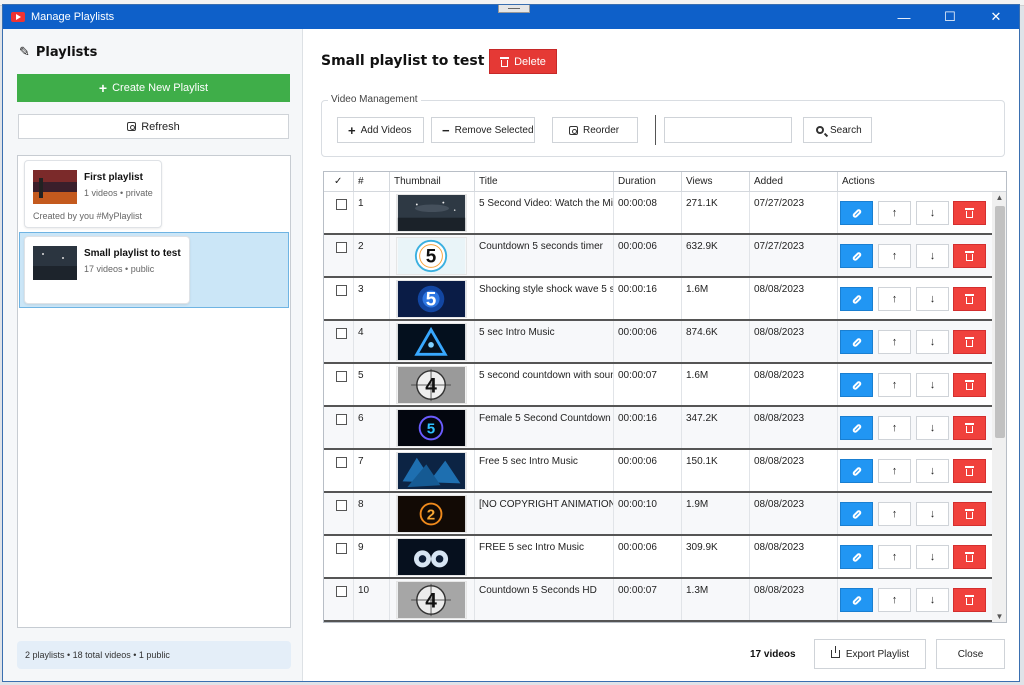 The width and height of the screenshot is (1024, 685). What do you see at coordinates (24, 52) in the screenshot?
I see `edit-note-icon: ✎` at bounding box center [24, 52].